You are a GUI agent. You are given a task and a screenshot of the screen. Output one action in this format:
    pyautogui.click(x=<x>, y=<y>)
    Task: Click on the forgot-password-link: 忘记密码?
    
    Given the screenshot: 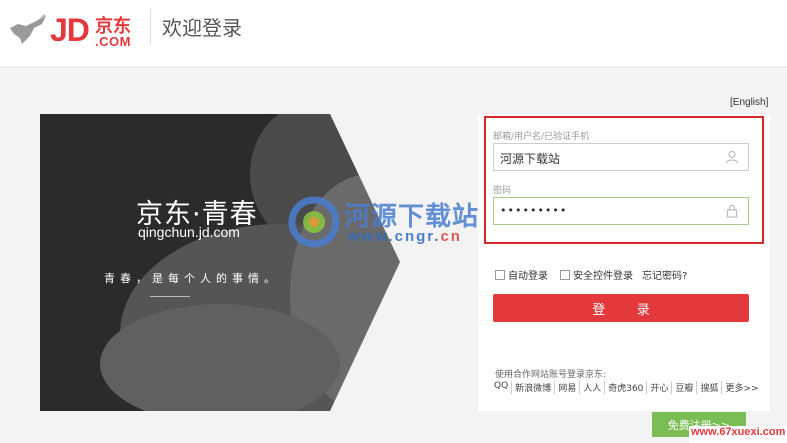 What is the action you would take?
    pyautogui.click(x=664, y=274)
    